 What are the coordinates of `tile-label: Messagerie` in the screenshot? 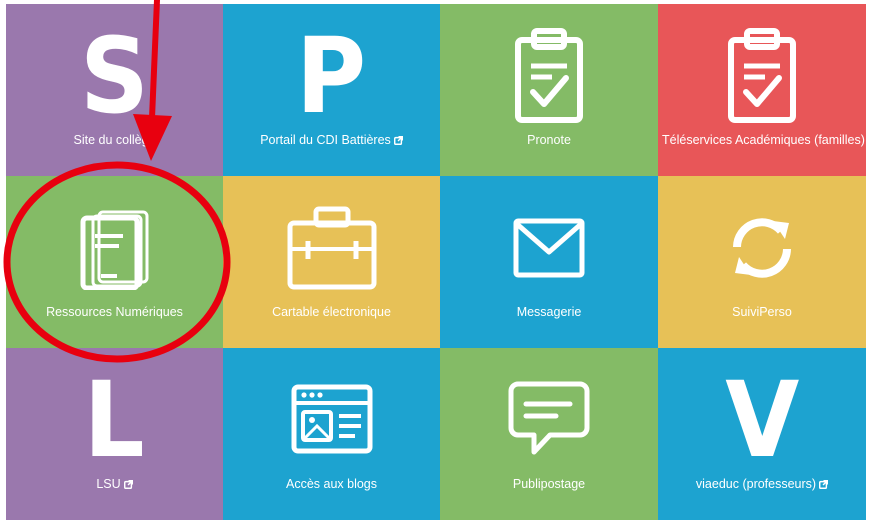 It's located at (549, 312).